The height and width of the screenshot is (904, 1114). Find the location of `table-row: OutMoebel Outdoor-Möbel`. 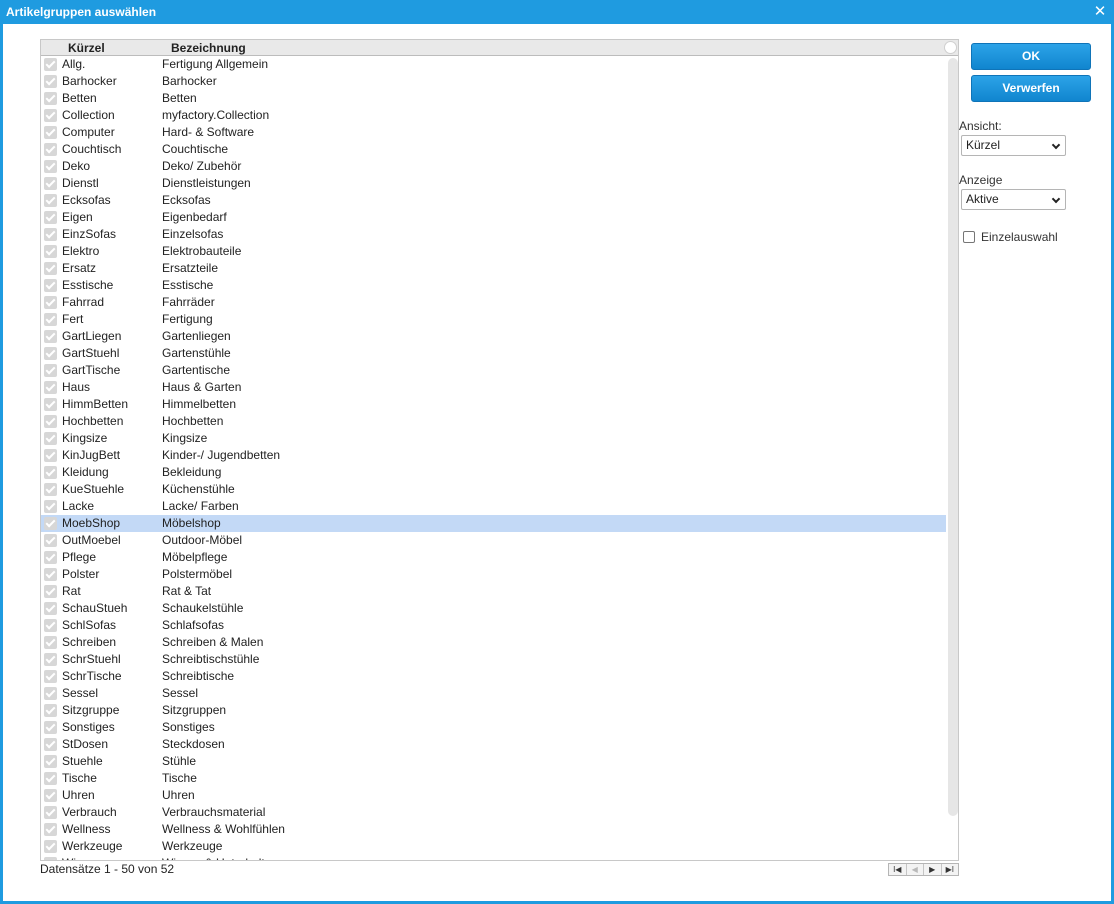

table-row: OutMoebel Outdoor-Möbel is located at coordinates (493, 540).